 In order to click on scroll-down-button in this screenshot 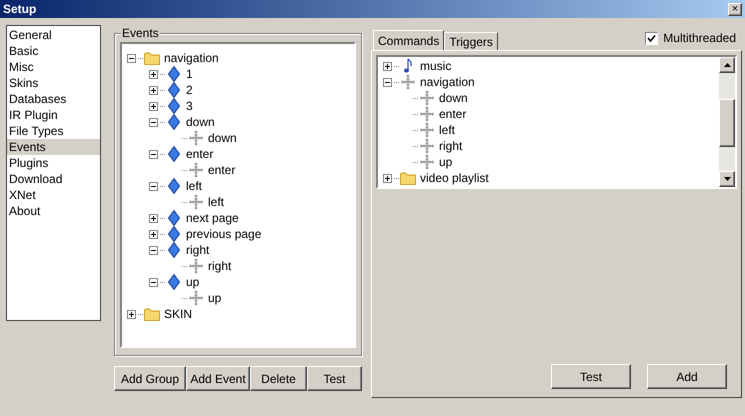, I will do `click(727, 179)`.